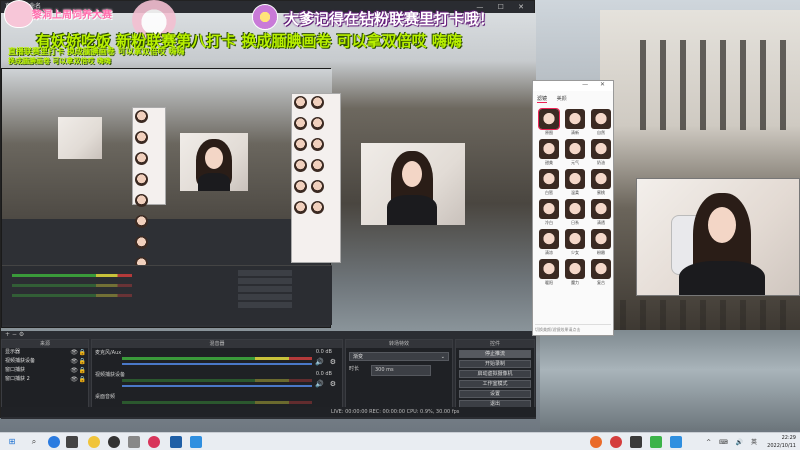 Image resolution: width=800 pixels, height=450 pixels. I want to click on filter-label: 元气, so click(575, 162).